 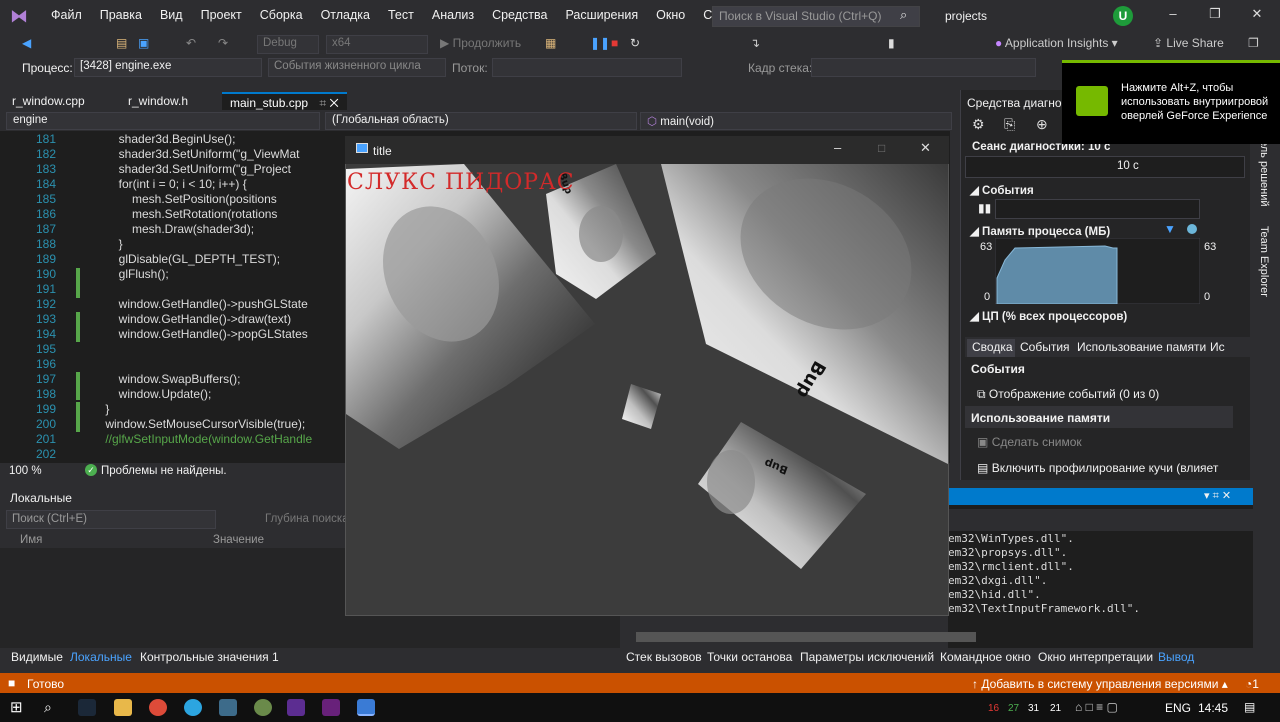 What do you see at coordinates (284, 101) in the screenshot?
I see `tab-main-stub-cpp: main_stub.cpp ⌗ ✕` at bounding box center [284, 101].